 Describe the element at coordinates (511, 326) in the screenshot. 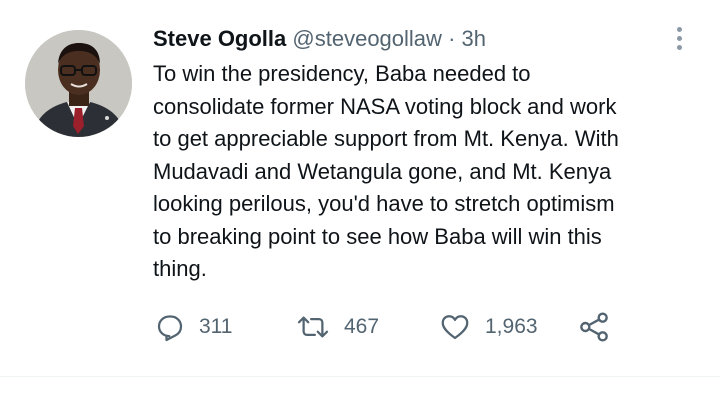

I see `like-count: 1,963` at that location.